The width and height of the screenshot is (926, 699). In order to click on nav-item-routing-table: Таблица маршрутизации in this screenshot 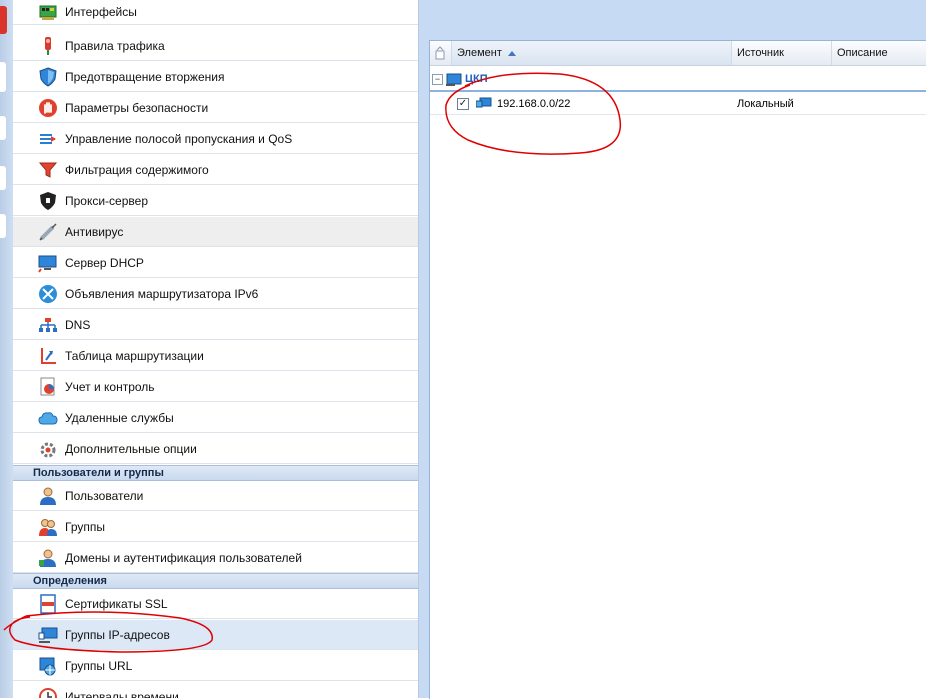, I will do `click(215, 356)`.